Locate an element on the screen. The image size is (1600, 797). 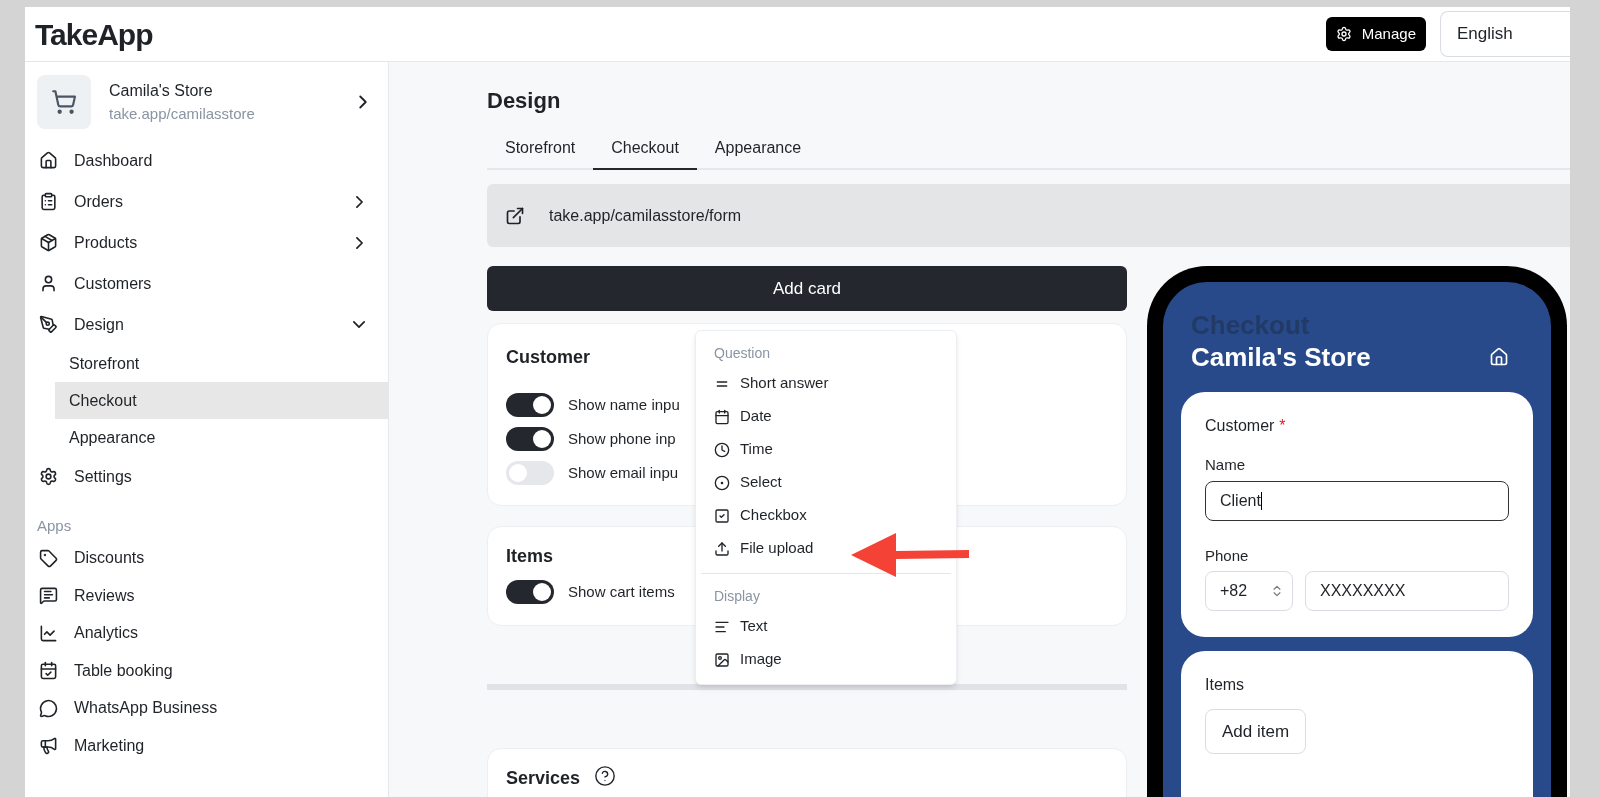
menu-item: Select is located at coordinates (826, 482).